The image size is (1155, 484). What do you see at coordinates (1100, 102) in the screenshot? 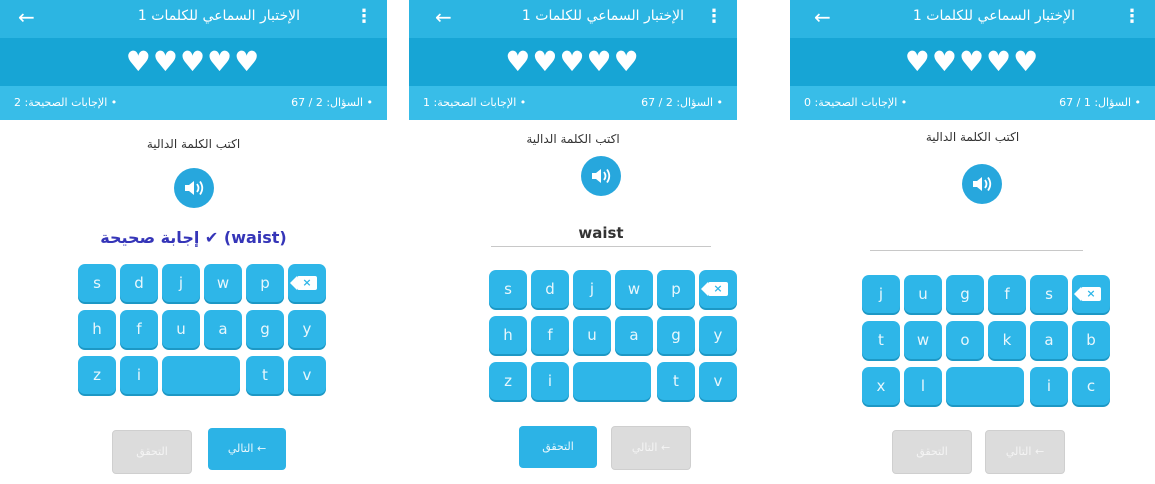
I see `question-counter: • السؤال: 1 / 67` at bounding box center [1100, 102].